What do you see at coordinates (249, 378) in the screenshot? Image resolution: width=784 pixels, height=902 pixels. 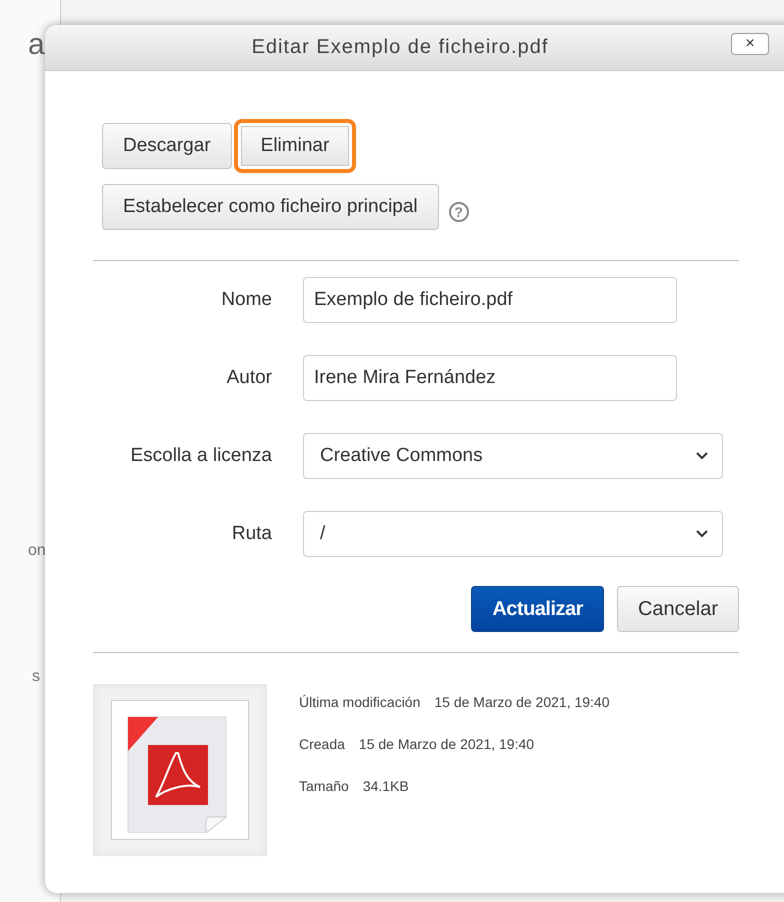 I see `field-label: Autor` at bounding box center [249, 378].